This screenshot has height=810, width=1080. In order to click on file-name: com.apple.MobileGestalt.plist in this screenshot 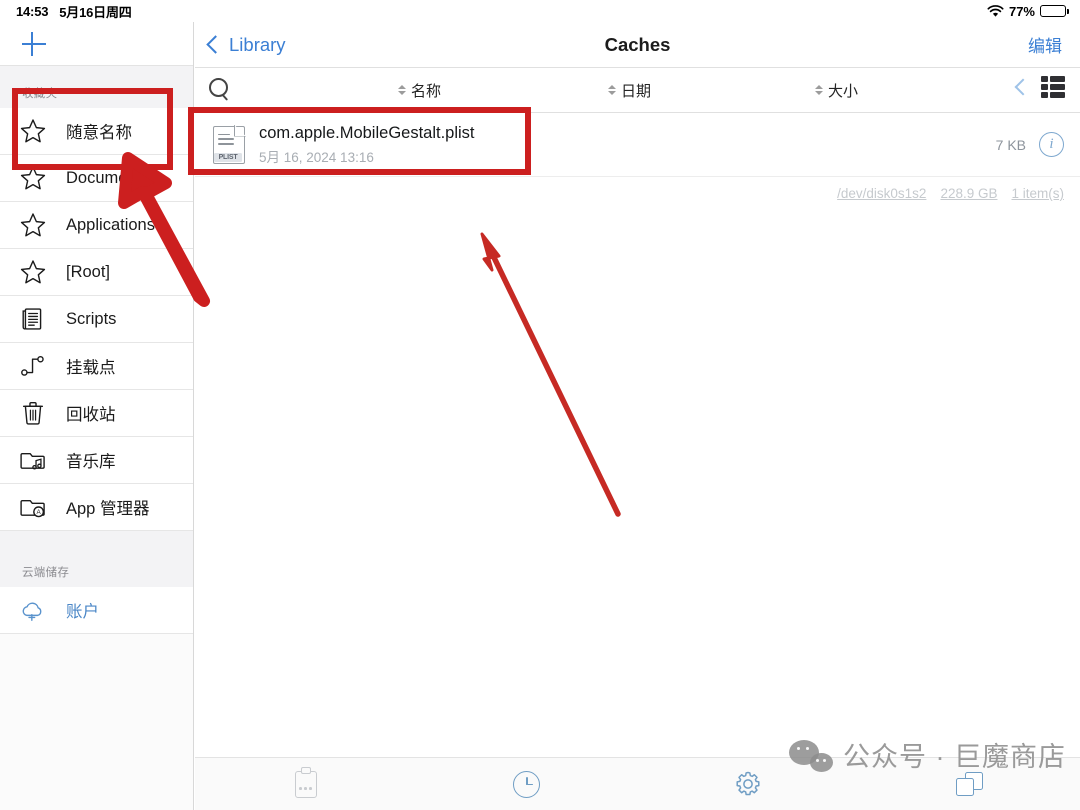, I will do `click(367, 132)`.